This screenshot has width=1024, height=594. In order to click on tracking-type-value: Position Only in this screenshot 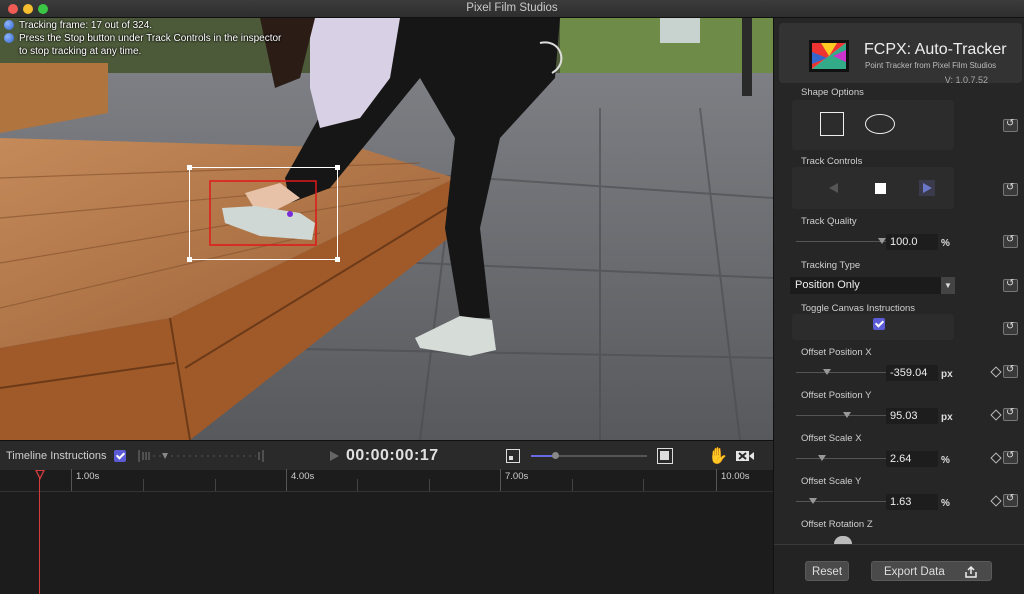, I will do `click(827, 285)`.